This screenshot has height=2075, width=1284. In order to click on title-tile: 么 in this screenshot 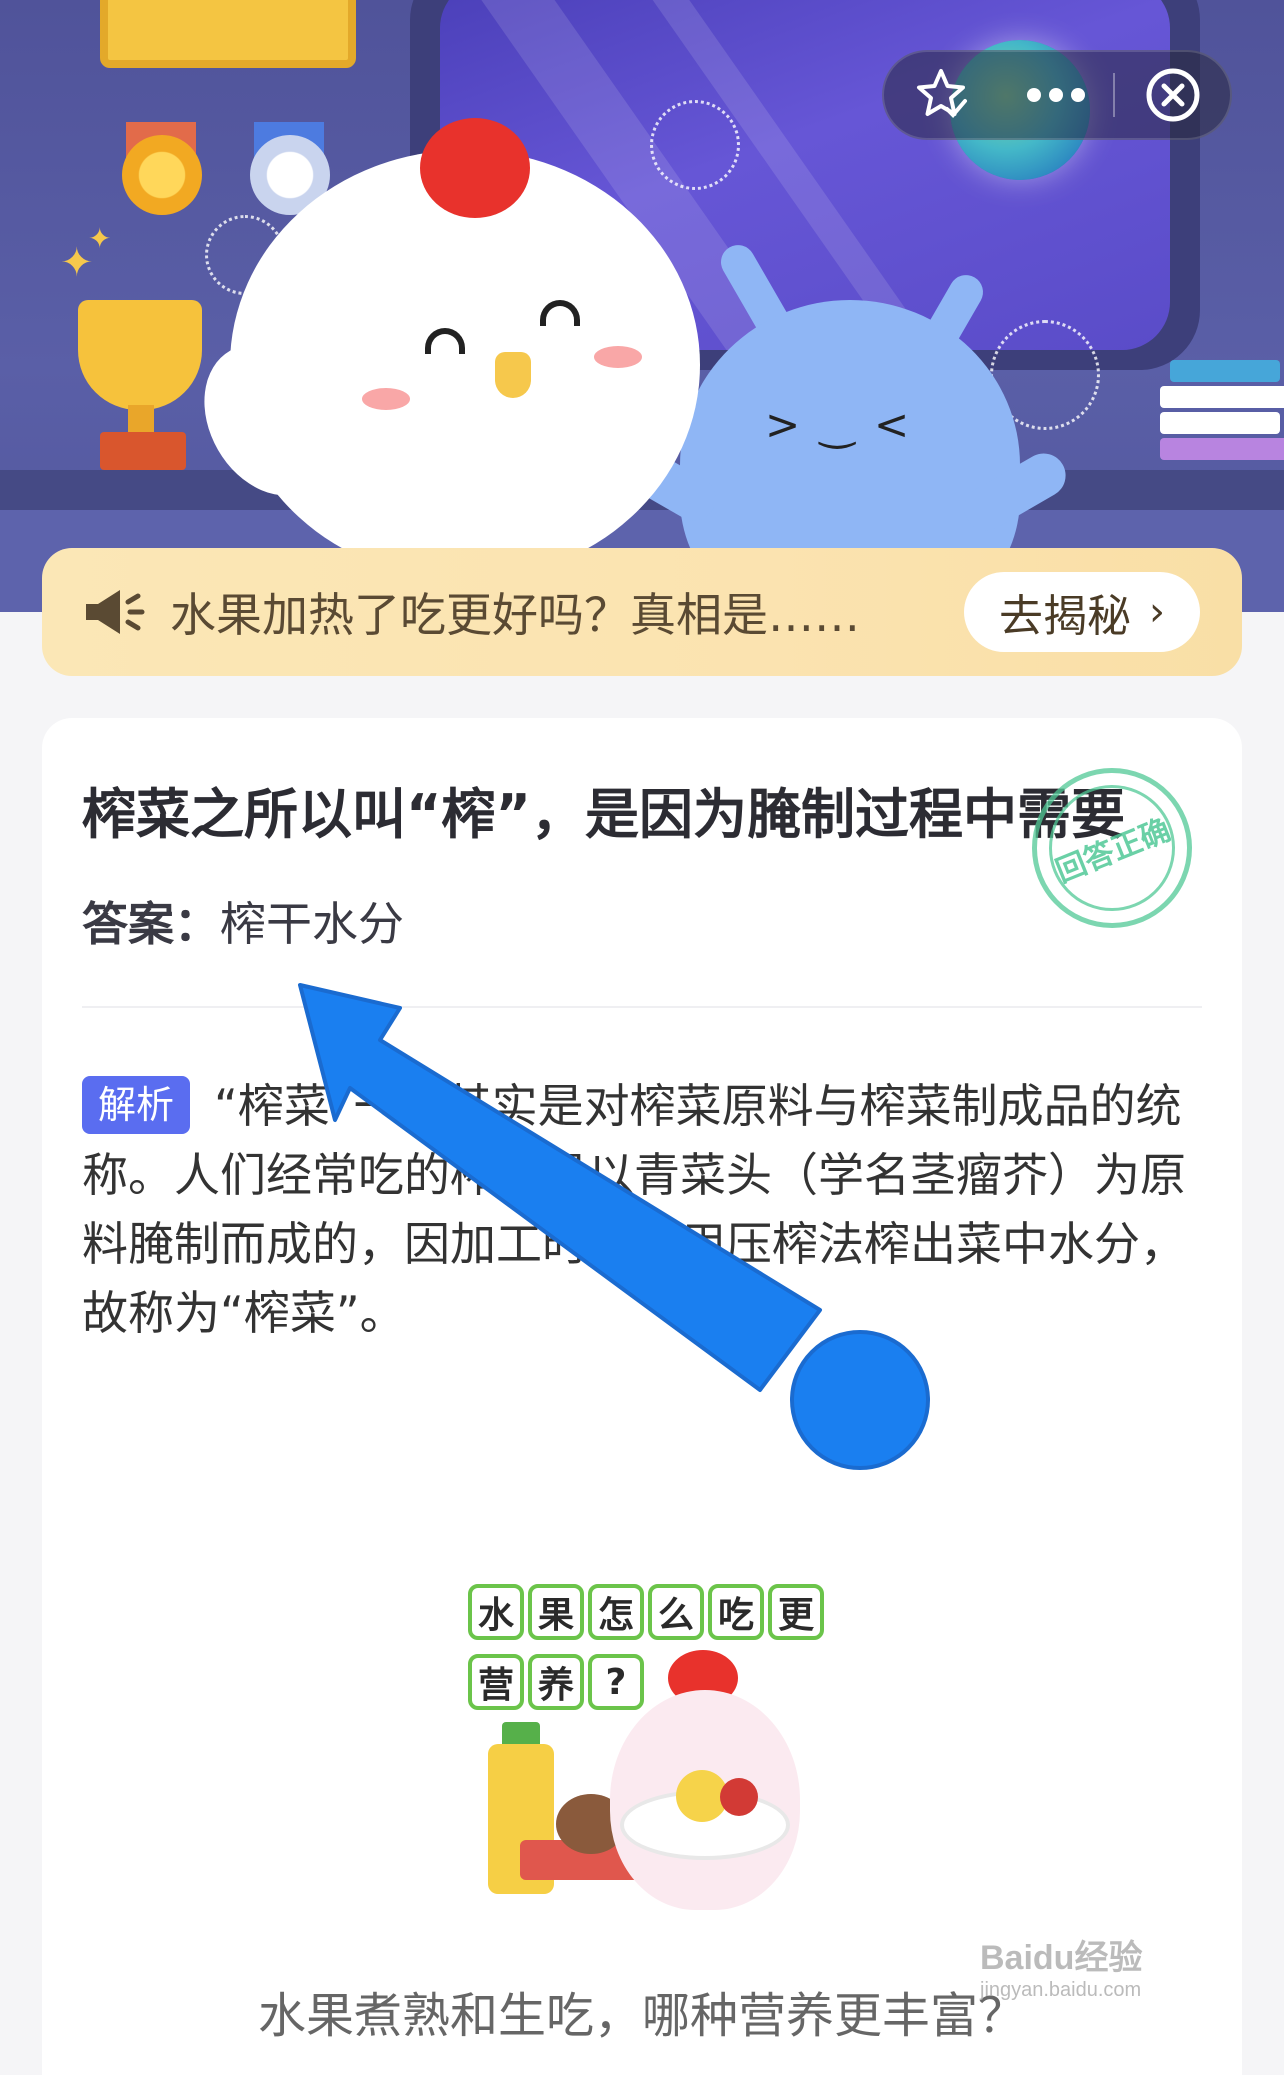, I will do `click(676, 1612)`.